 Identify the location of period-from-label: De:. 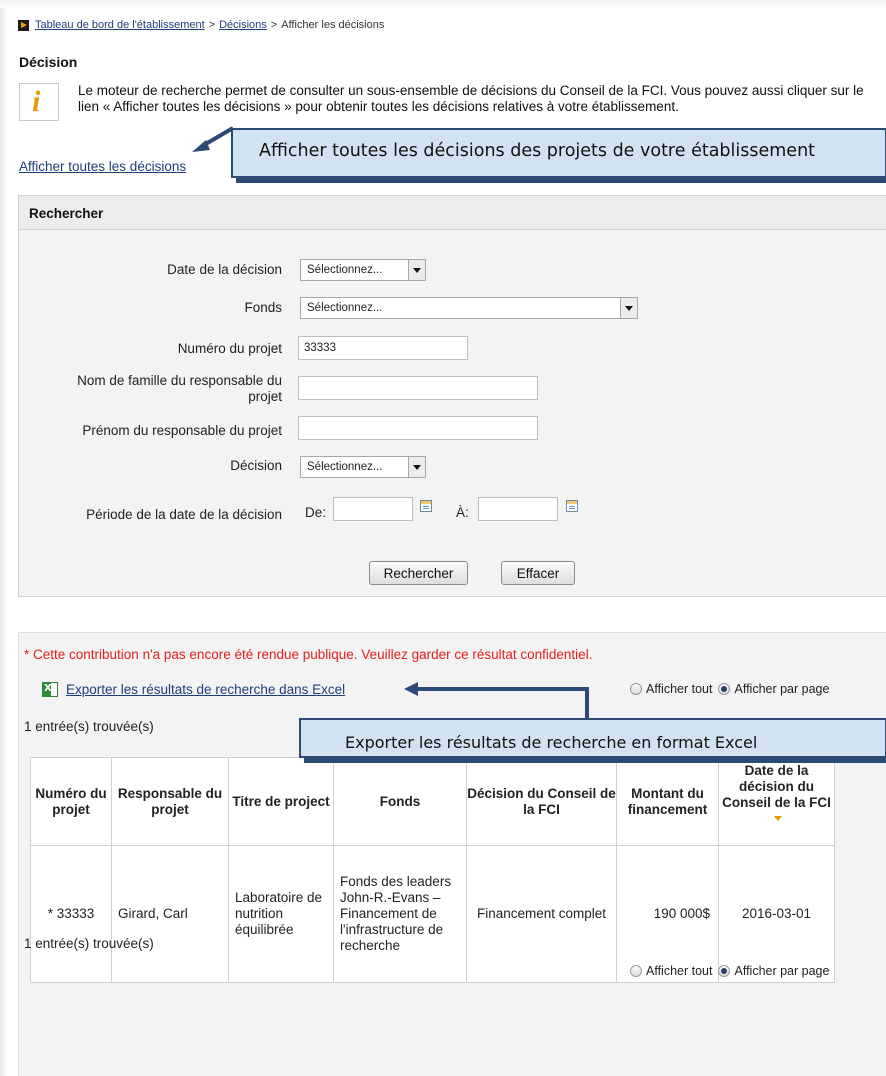
(316, 512).